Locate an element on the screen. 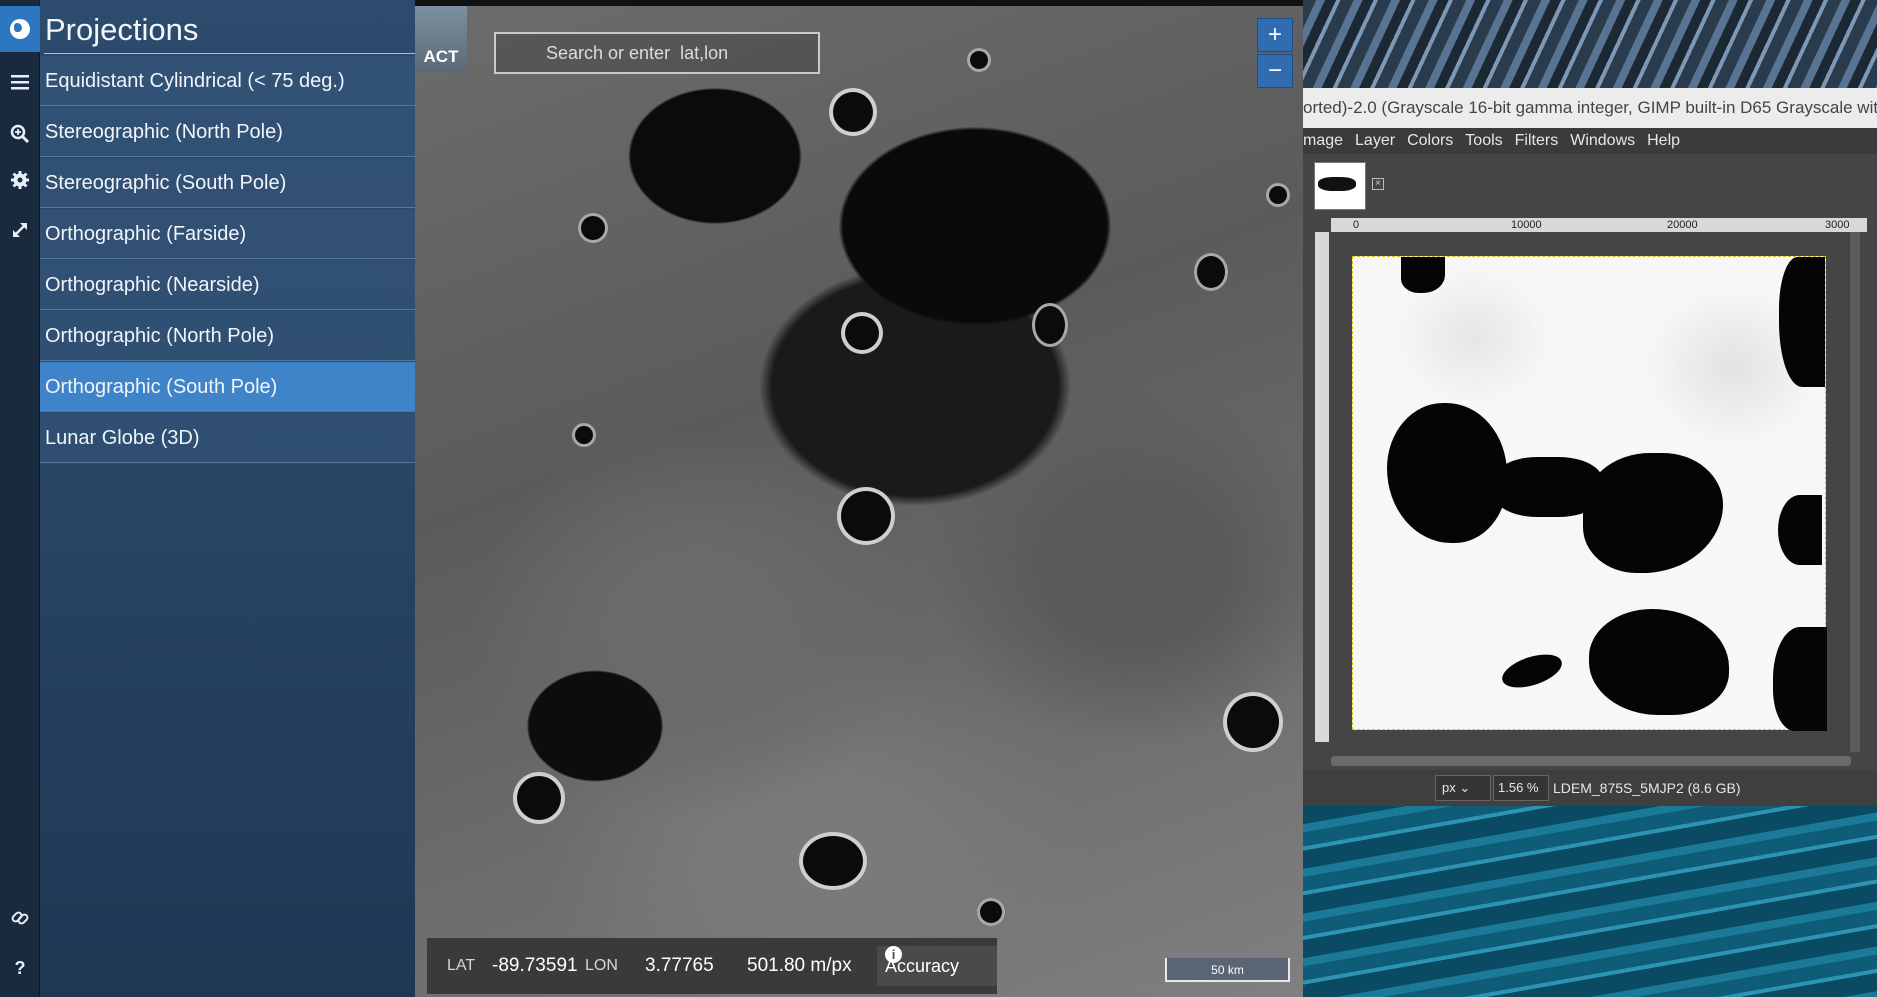 The width and height of the screenshot is (1877, 997). menu-image: mage is located at coordinates (1323, 141).